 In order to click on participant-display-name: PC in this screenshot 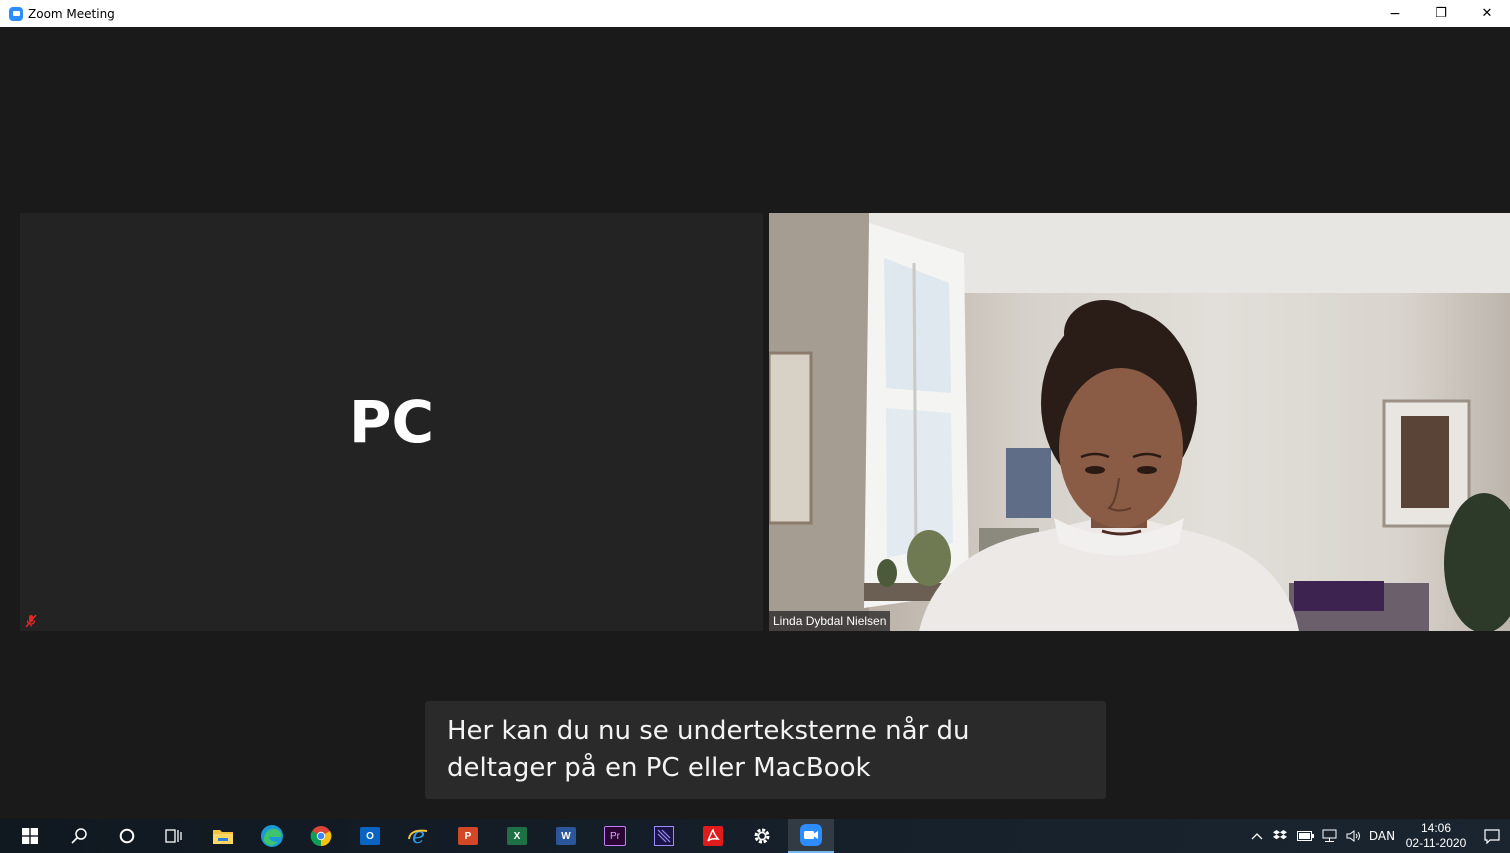, I will do `click(391, 422)`.